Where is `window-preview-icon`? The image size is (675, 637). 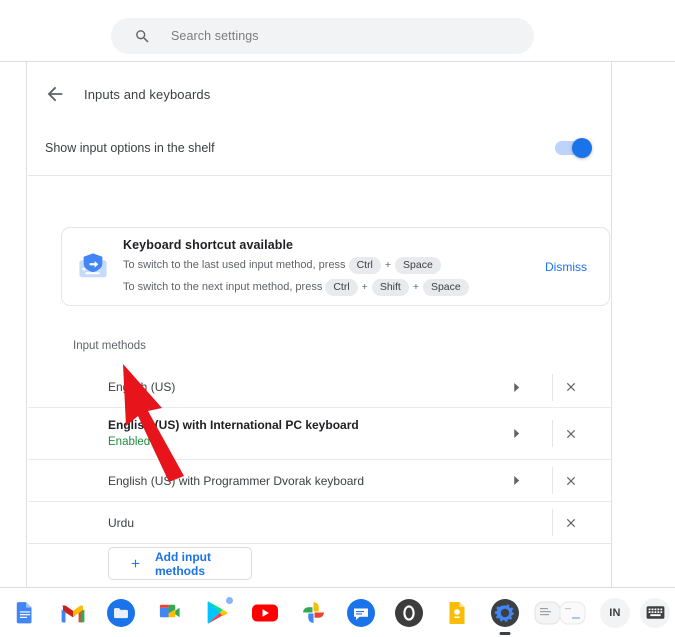
window-preview-icon is located at coordinates (560, 612).